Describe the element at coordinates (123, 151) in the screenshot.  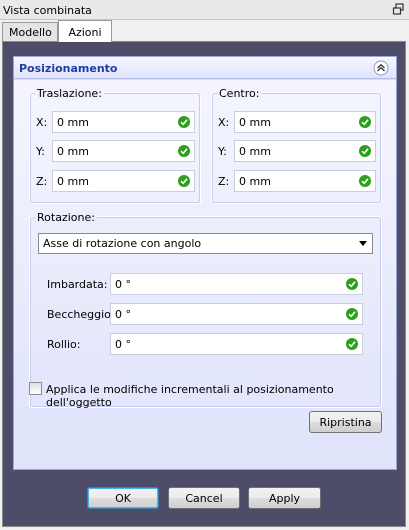
I see `translation-y-field: 0 mm` at that location.